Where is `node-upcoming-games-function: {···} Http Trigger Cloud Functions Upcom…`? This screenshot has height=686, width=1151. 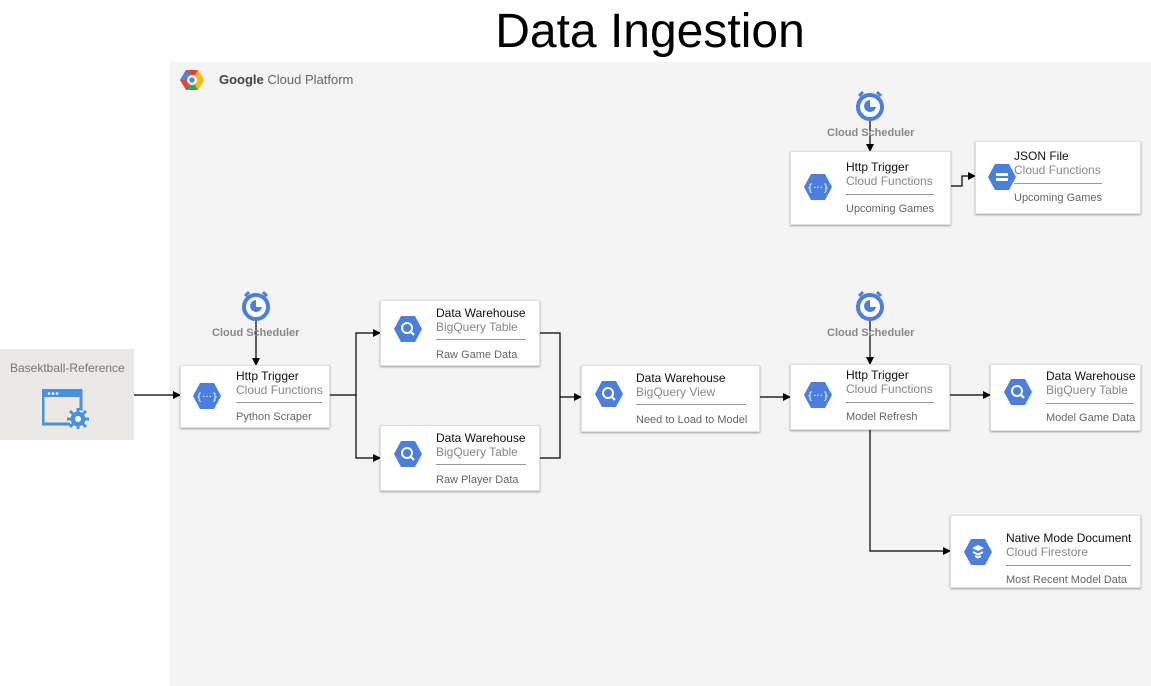 node-upcoming-games-function: {···} Http Trigger Cloud Functions Upcom… is located at coordinates (870, 188).